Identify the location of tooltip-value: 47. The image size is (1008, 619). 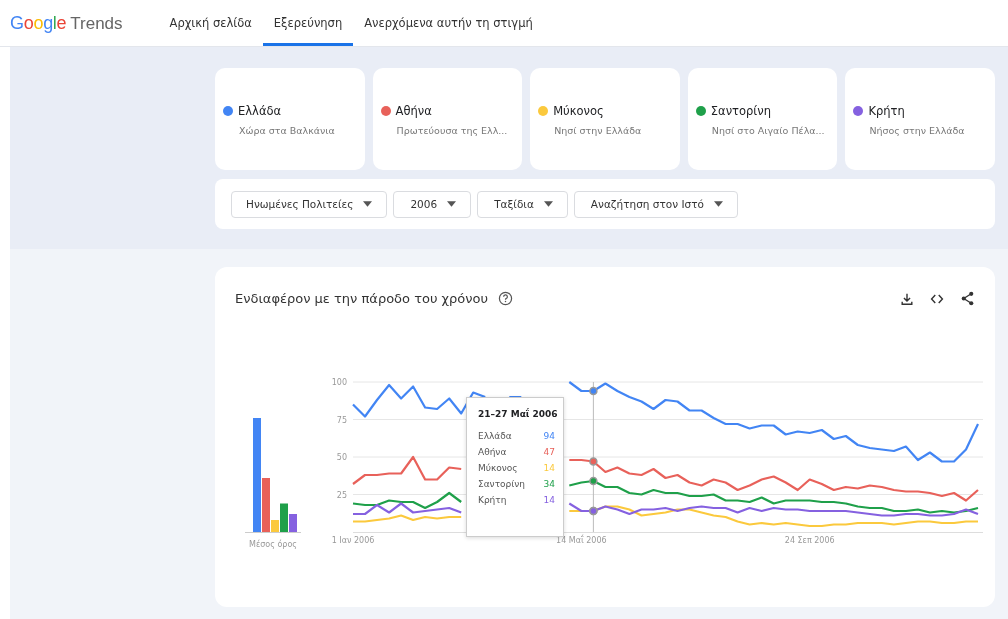
(549, 452).